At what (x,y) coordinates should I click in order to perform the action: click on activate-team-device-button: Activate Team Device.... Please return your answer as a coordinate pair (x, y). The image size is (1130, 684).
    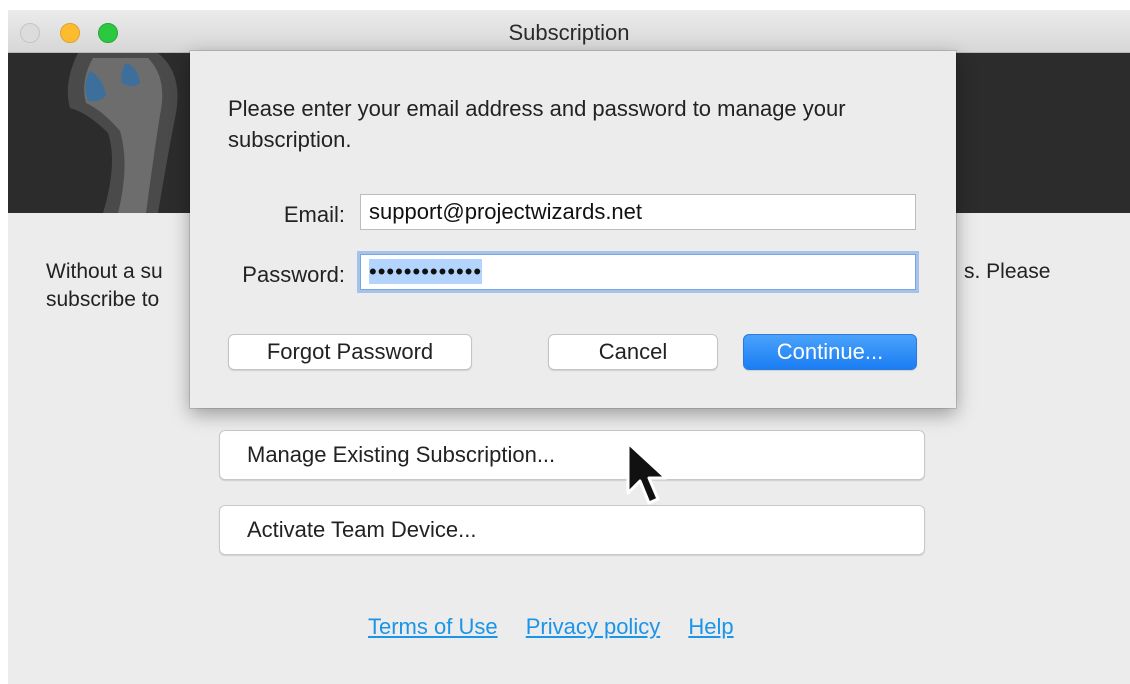
    Looking at the image, I should click on (572, 530).